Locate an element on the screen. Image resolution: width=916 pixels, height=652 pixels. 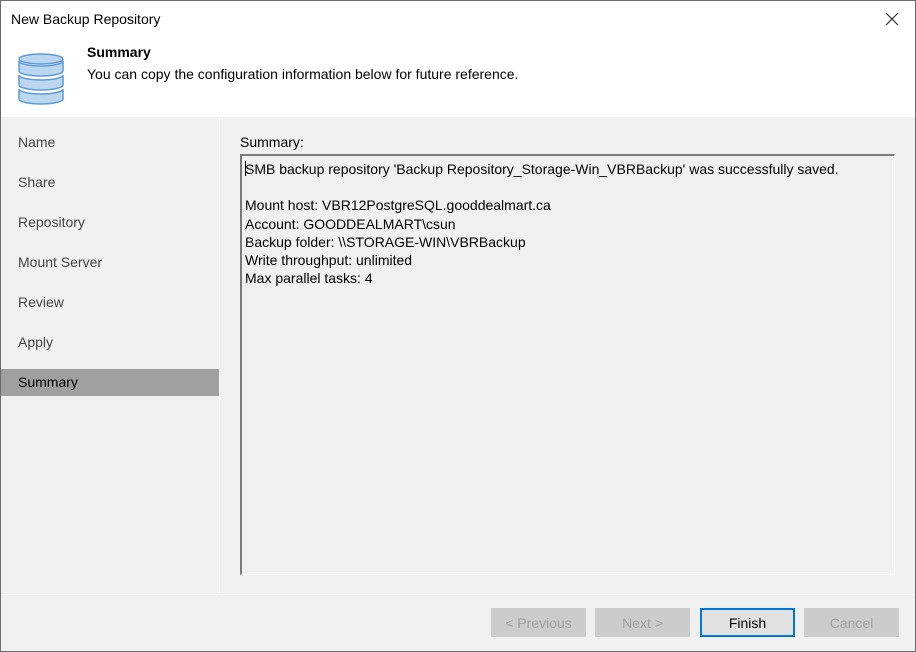
close-icon is located at coordinates (892, 19).